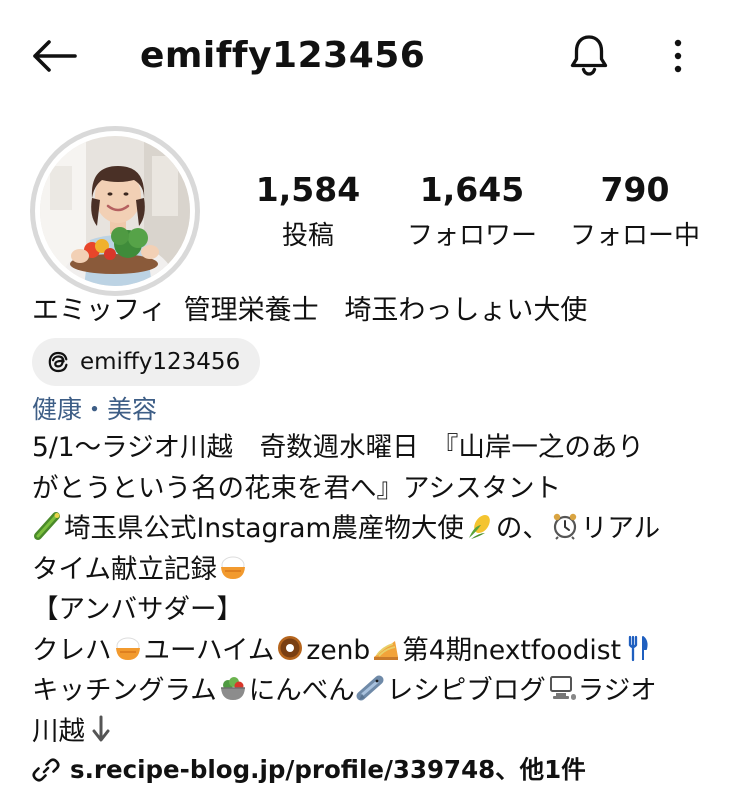  I want to click on more-options-button, so click(678, 56).